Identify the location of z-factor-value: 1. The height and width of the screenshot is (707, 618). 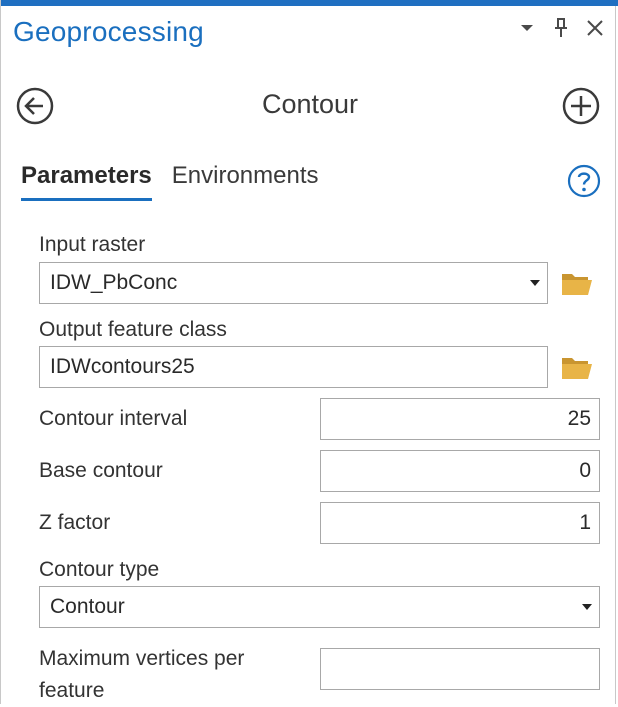
(585, 522).